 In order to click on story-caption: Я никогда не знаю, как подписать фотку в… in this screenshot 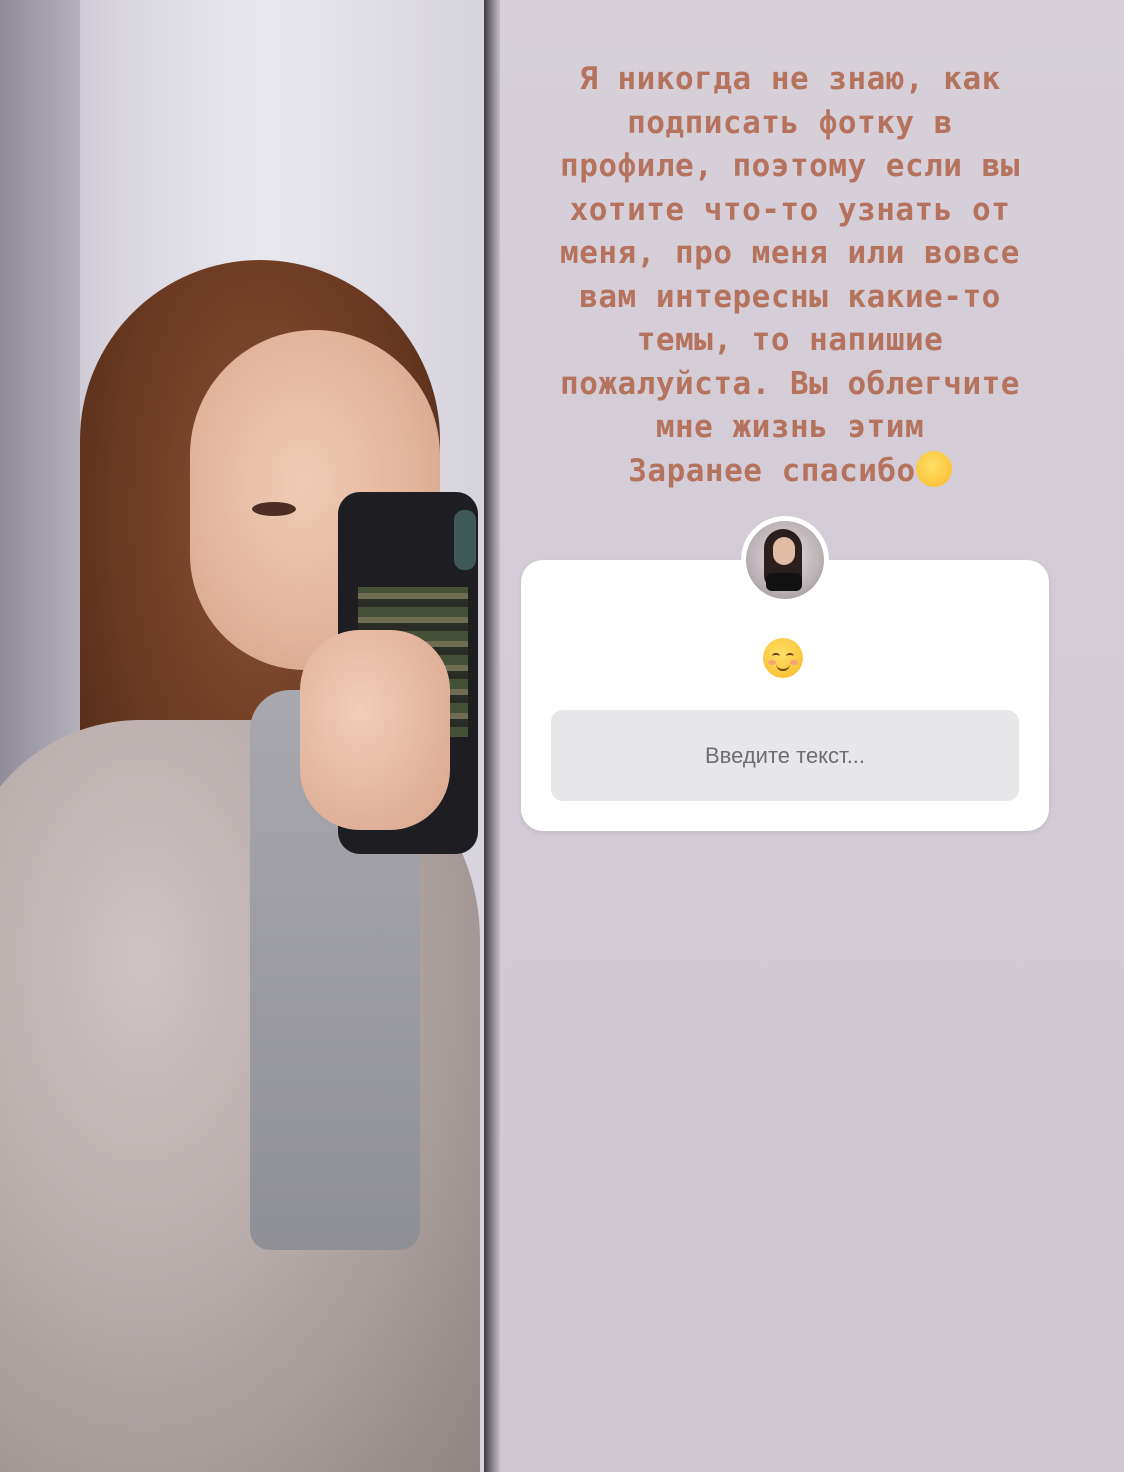, I will do `click(790, 275)`.